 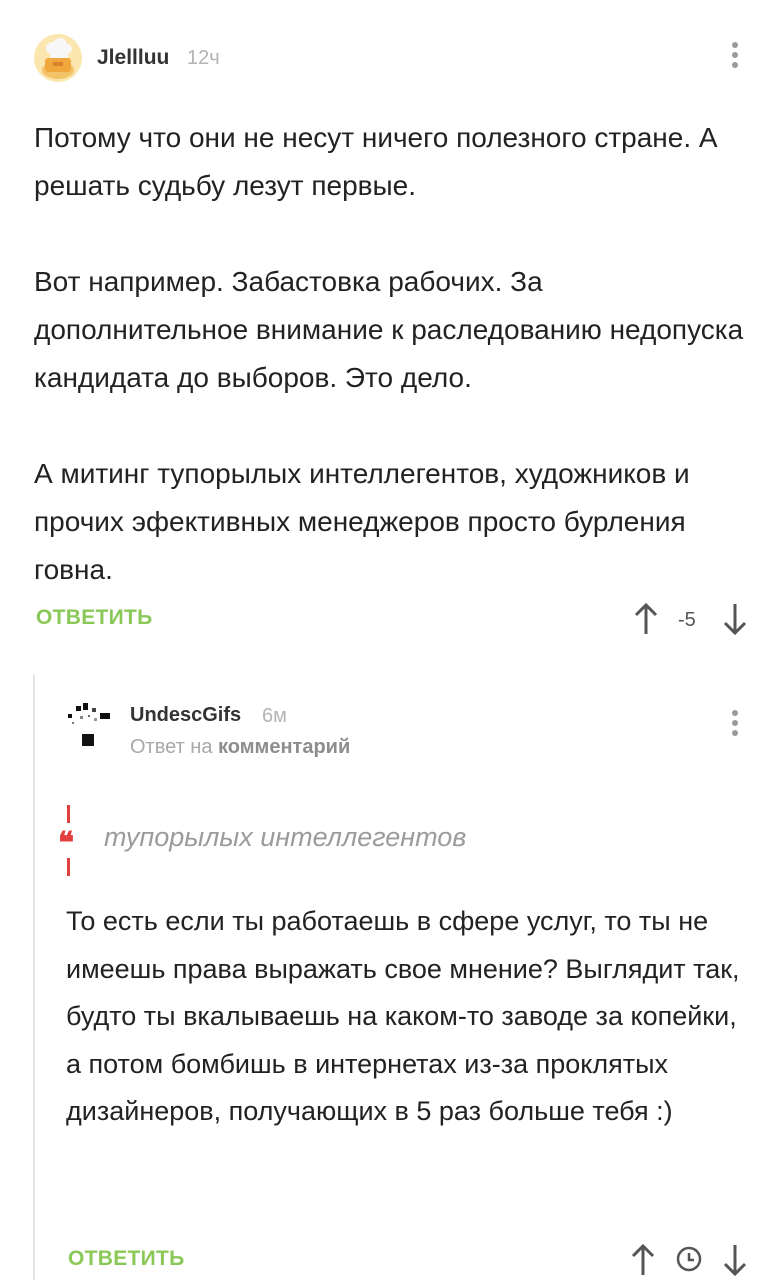 What do you see at coordinates (133, 58) in the screenshot?
I see `comment-author: Jlellluu` at bounding box center [133, 58].